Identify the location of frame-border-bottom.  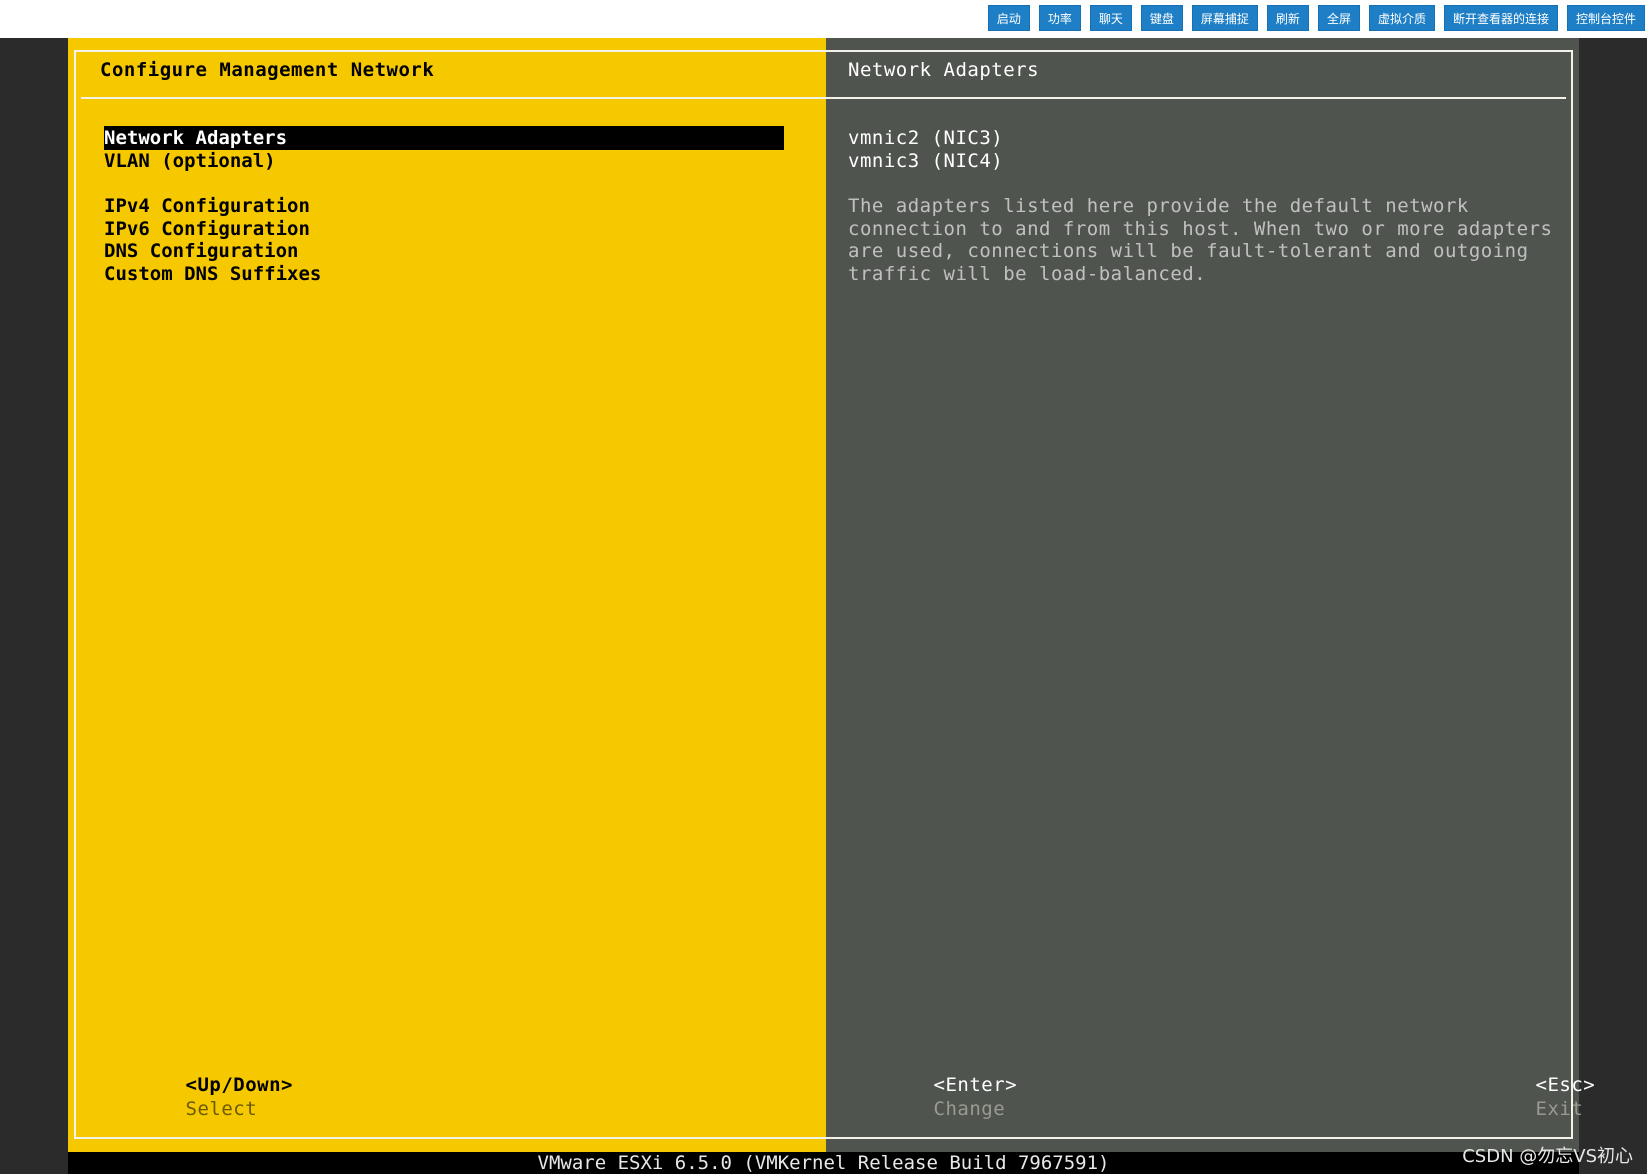
(823, 1138).